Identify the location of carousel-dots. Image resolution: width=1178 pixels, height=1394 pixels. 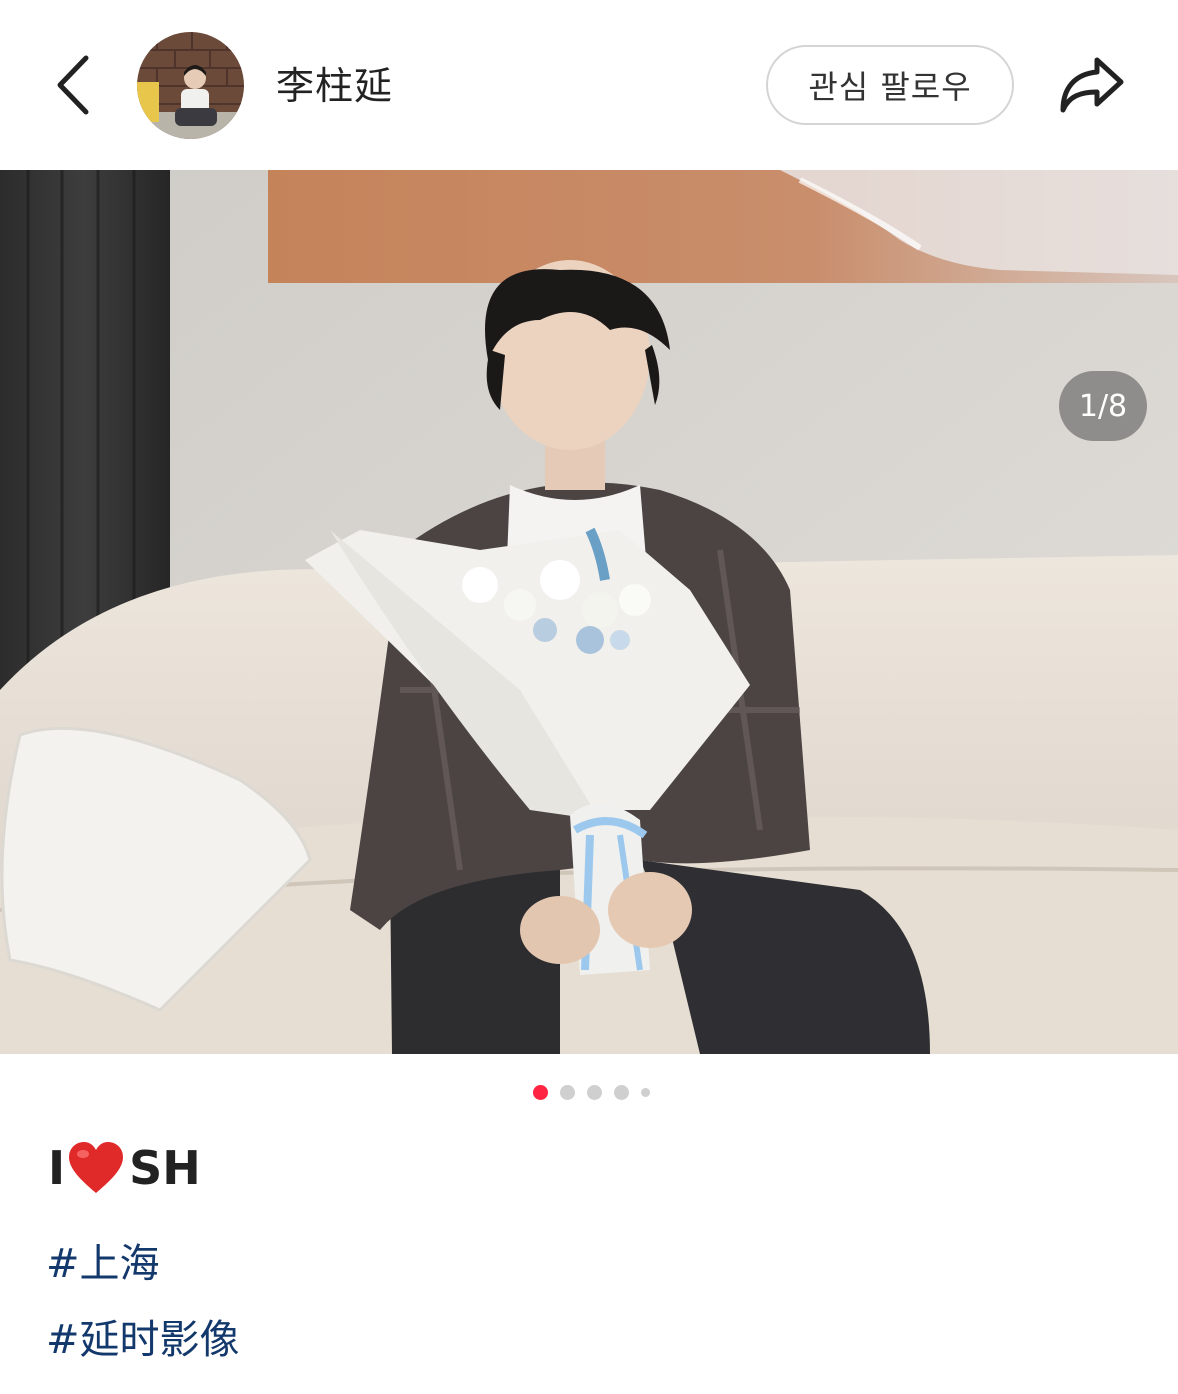
(589, 1092).